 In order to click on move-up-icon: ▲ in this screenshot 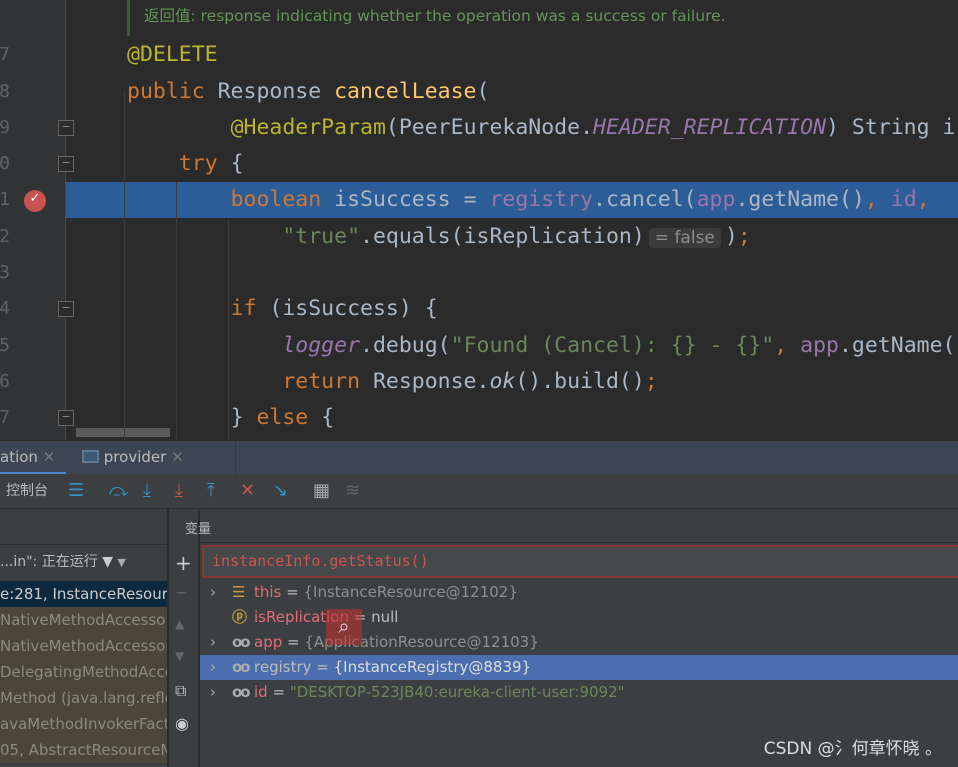, I will do `click(179, 624)`.